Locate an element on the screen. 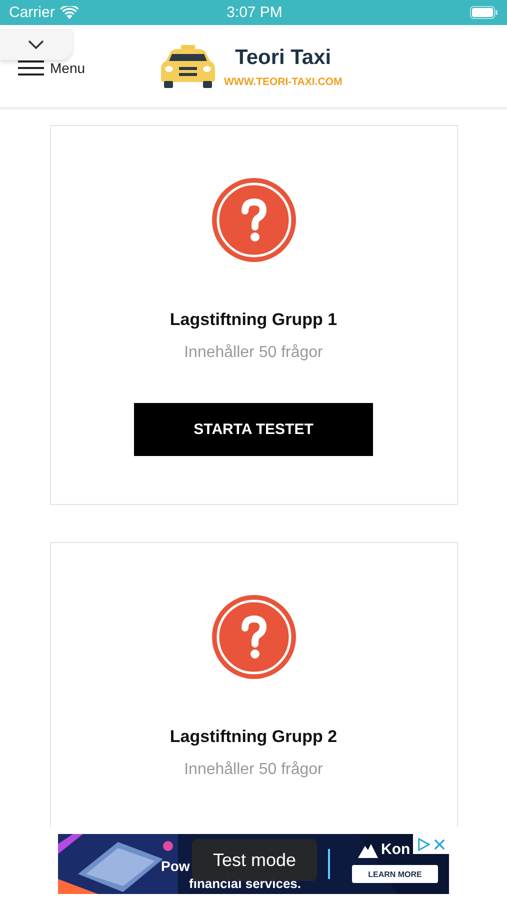 The width and height of the screenshot is (507, 900). card-title: Lagstiftning Grupp 2 is located at coordinates (254, 737).